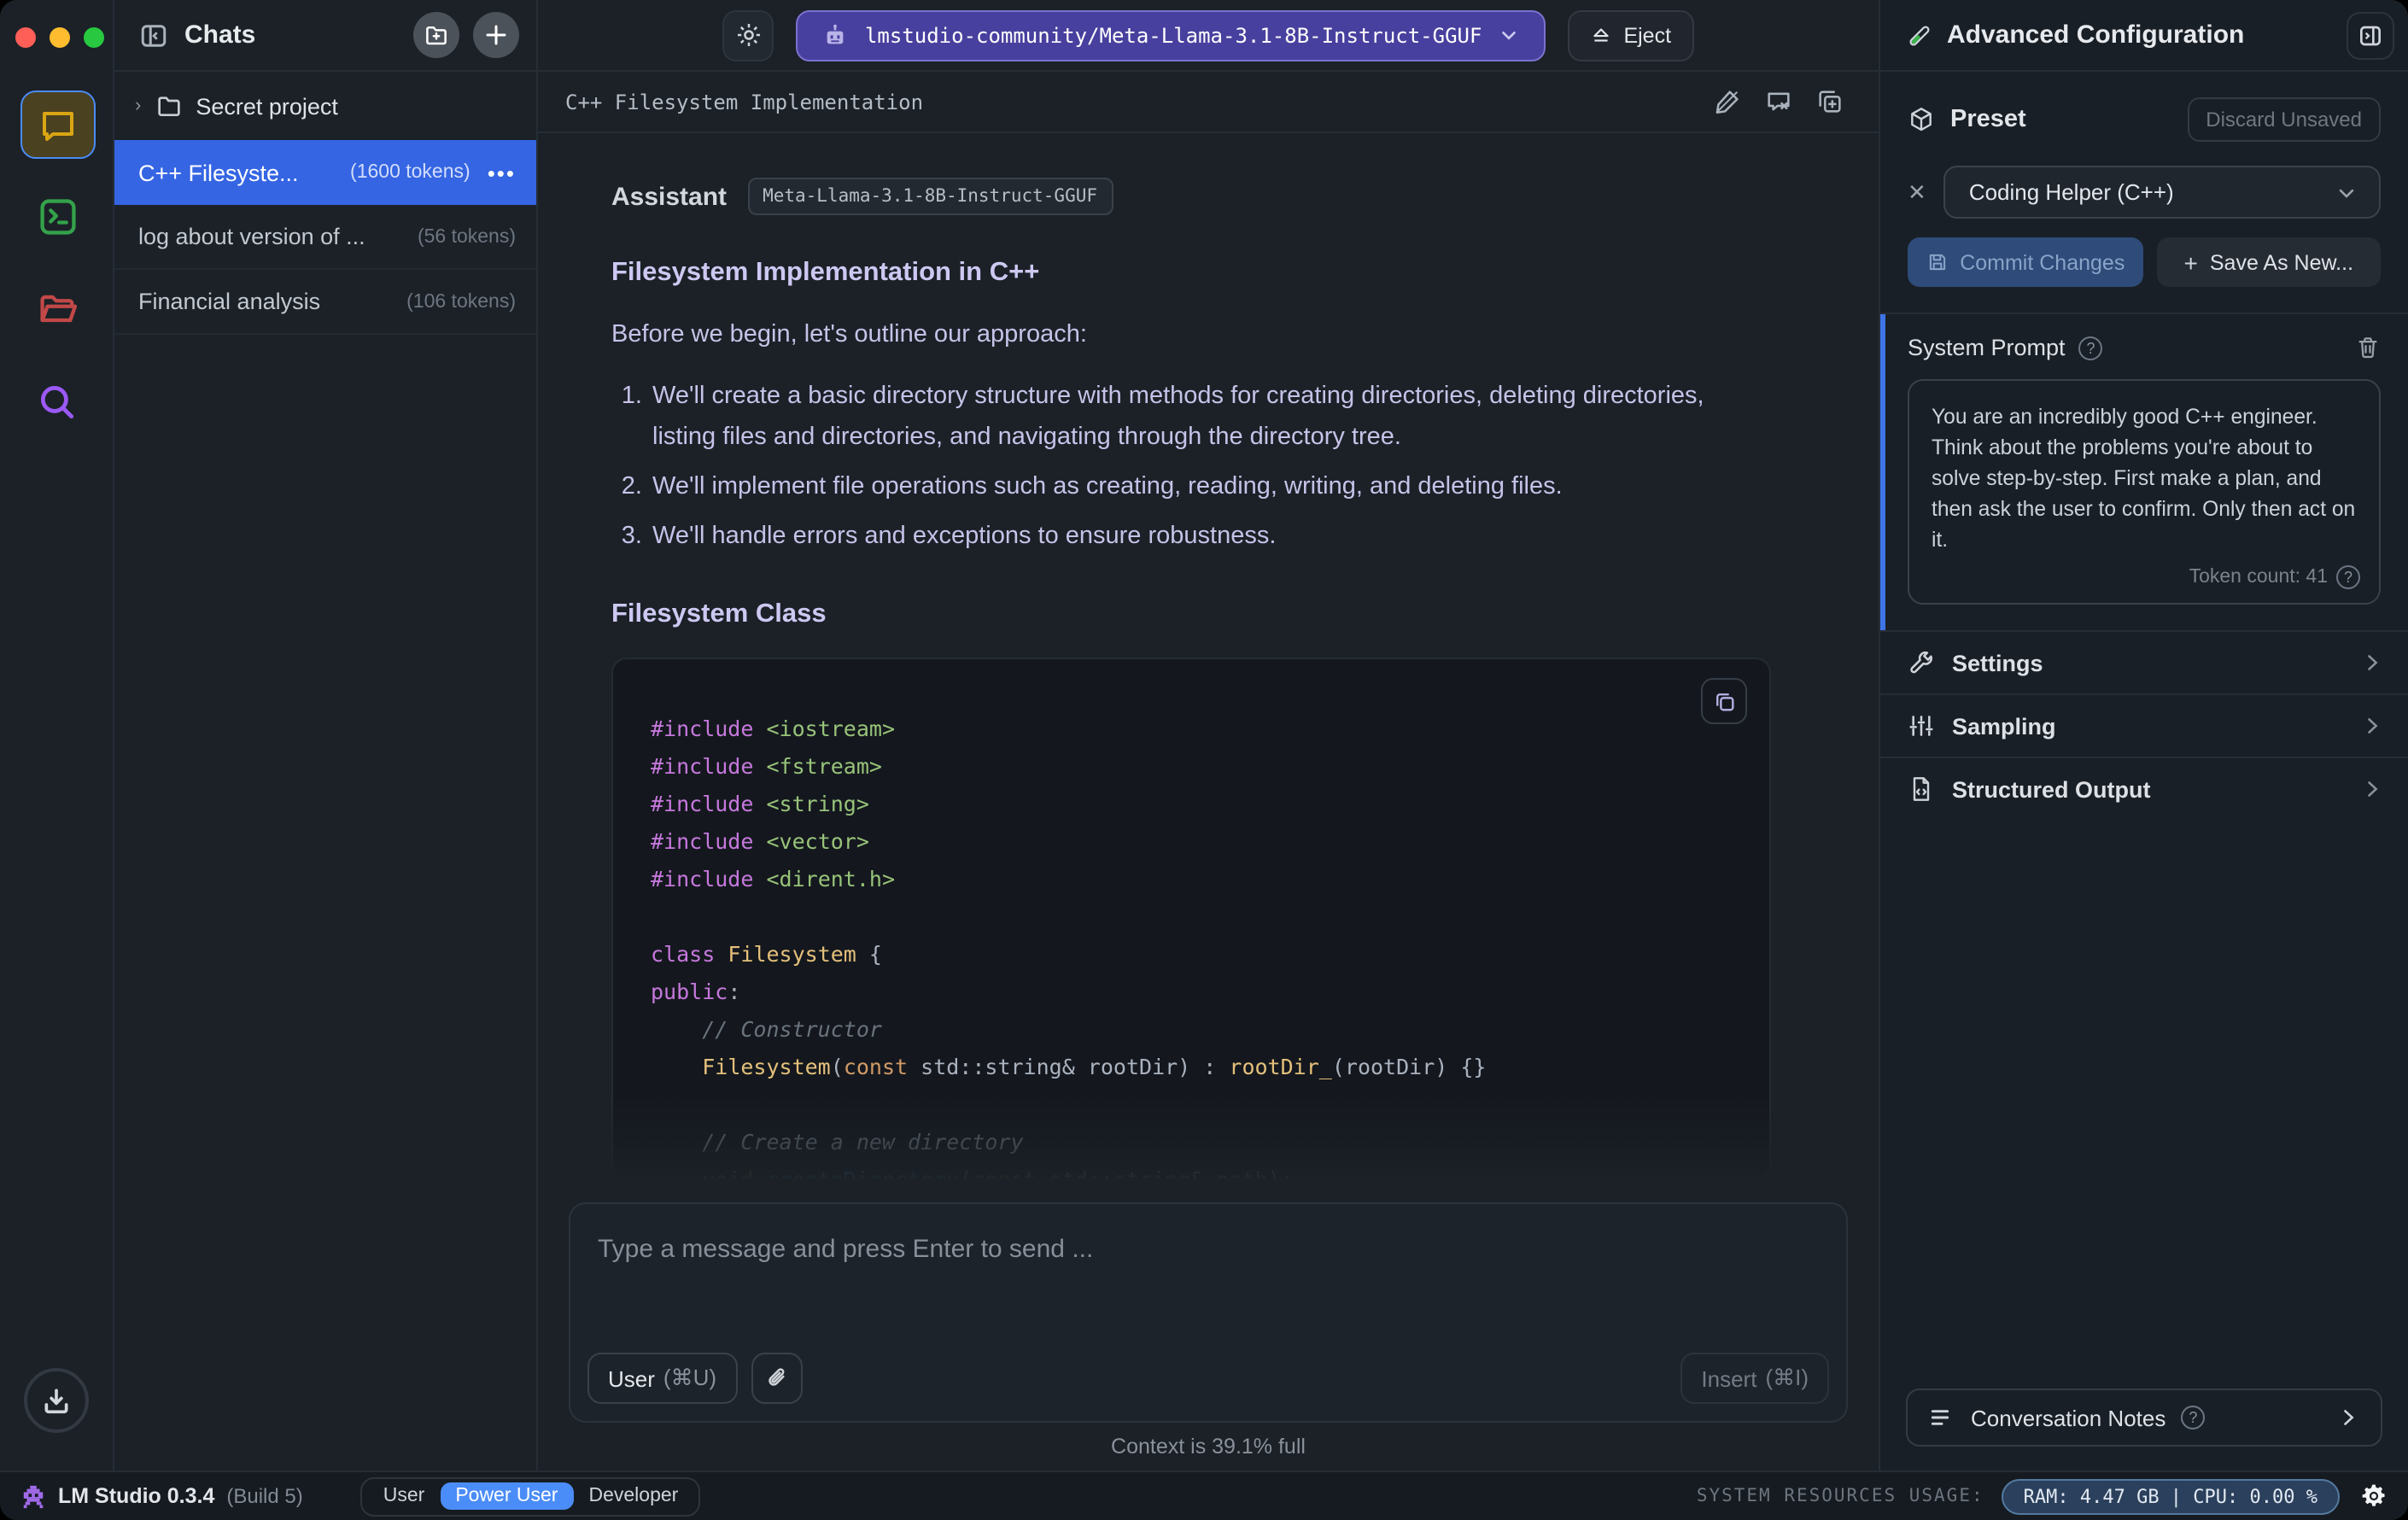 This screenshot has height=1520, width=2408. I want to click on clear-messages-icon, so click(1778, 101).